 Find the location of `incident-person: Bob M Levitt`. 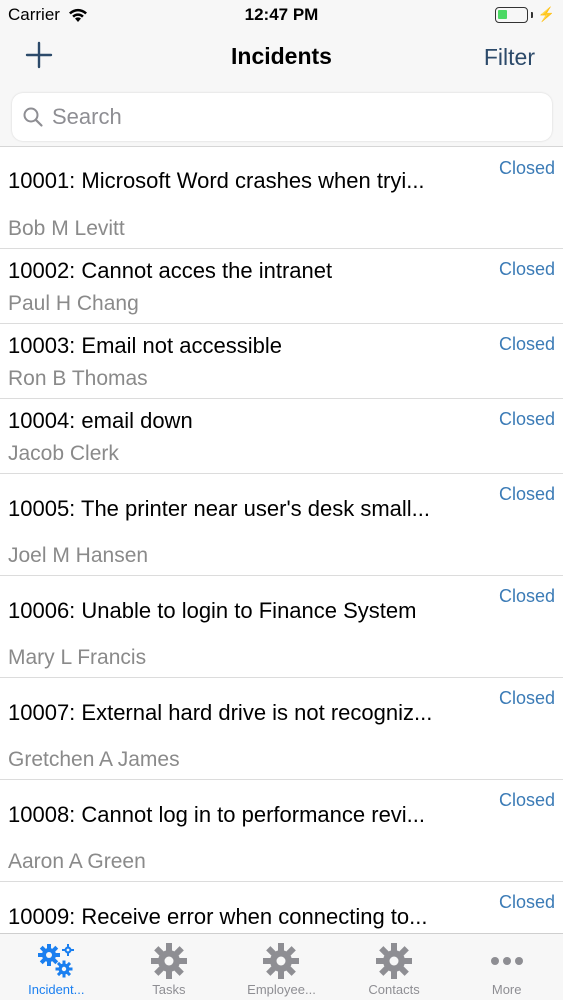

incident-person: Bob M Levitt is located at coordinates (66, 228).